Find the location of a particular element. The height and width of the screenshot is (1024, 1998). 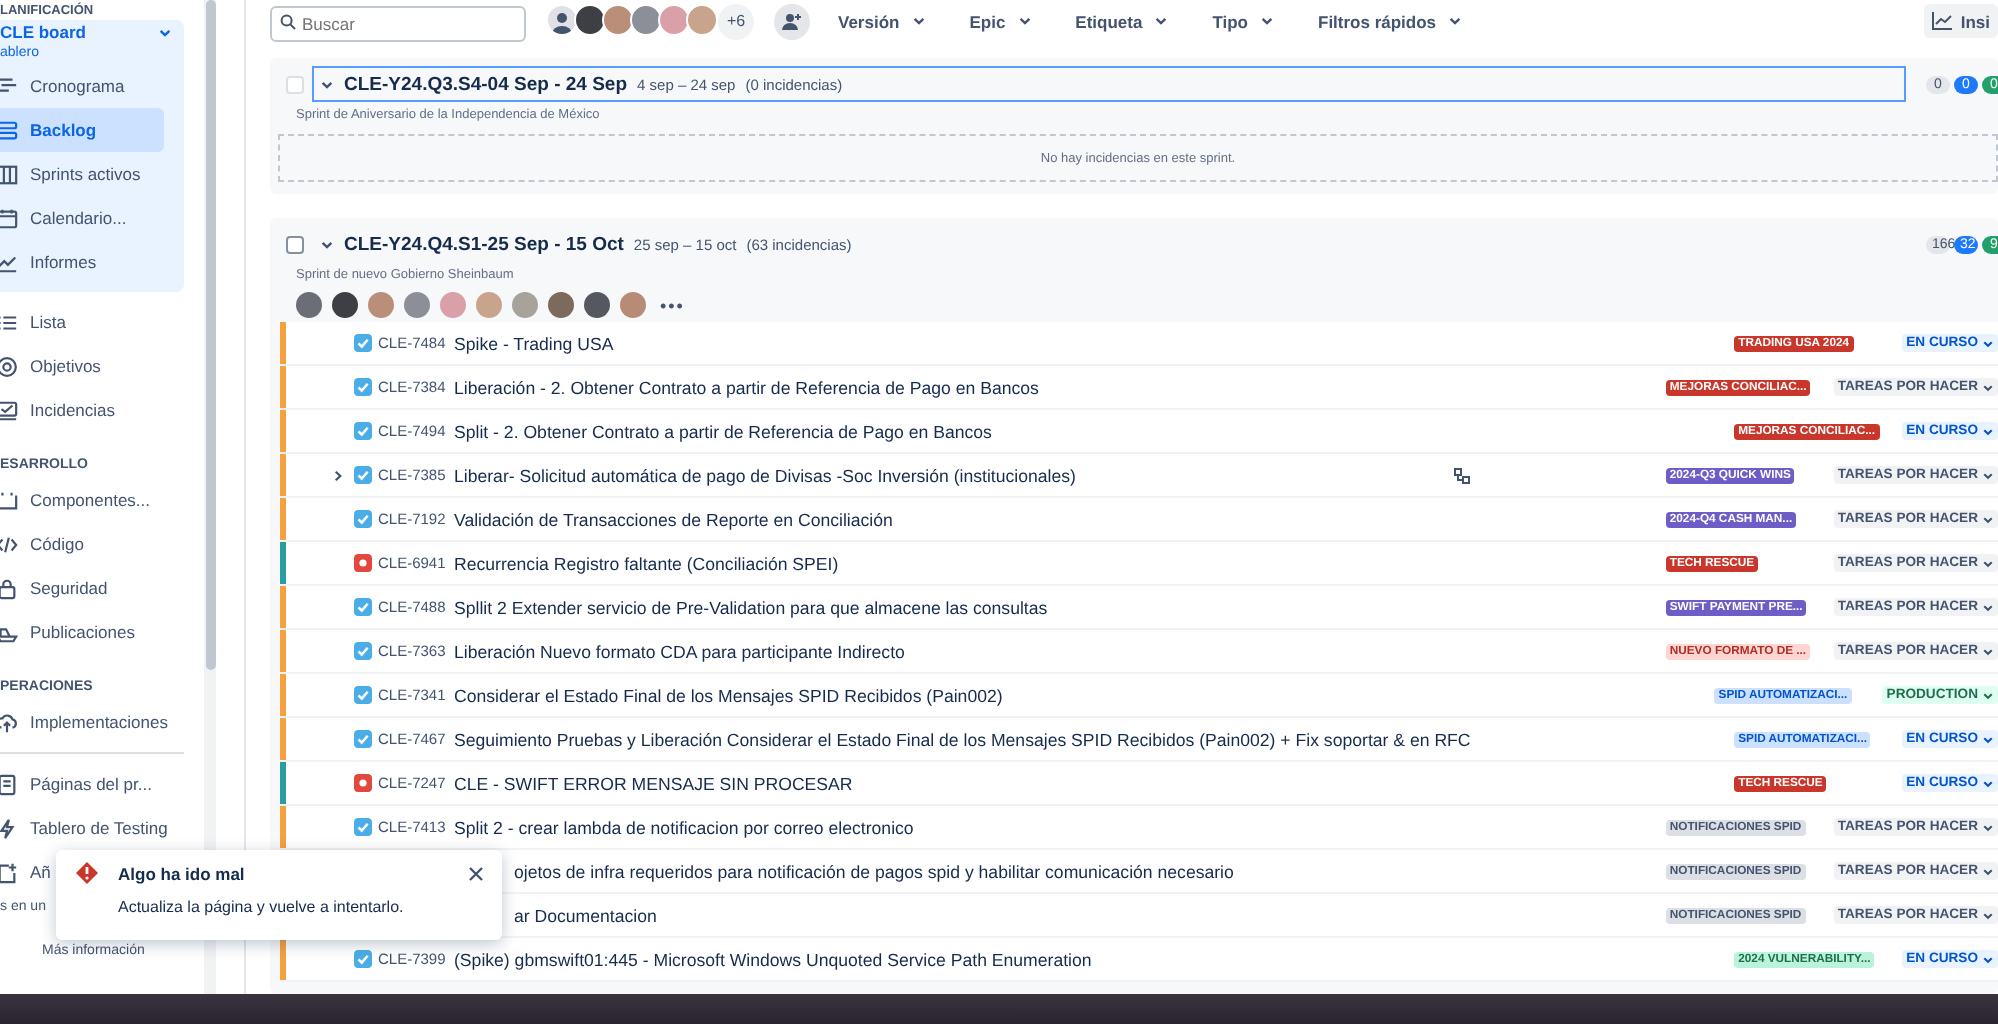

issue-summary: Liberación - 2. Obtener Contrato a partir de Referencia de Pago en Bancos is located at coordinates (747, 387).